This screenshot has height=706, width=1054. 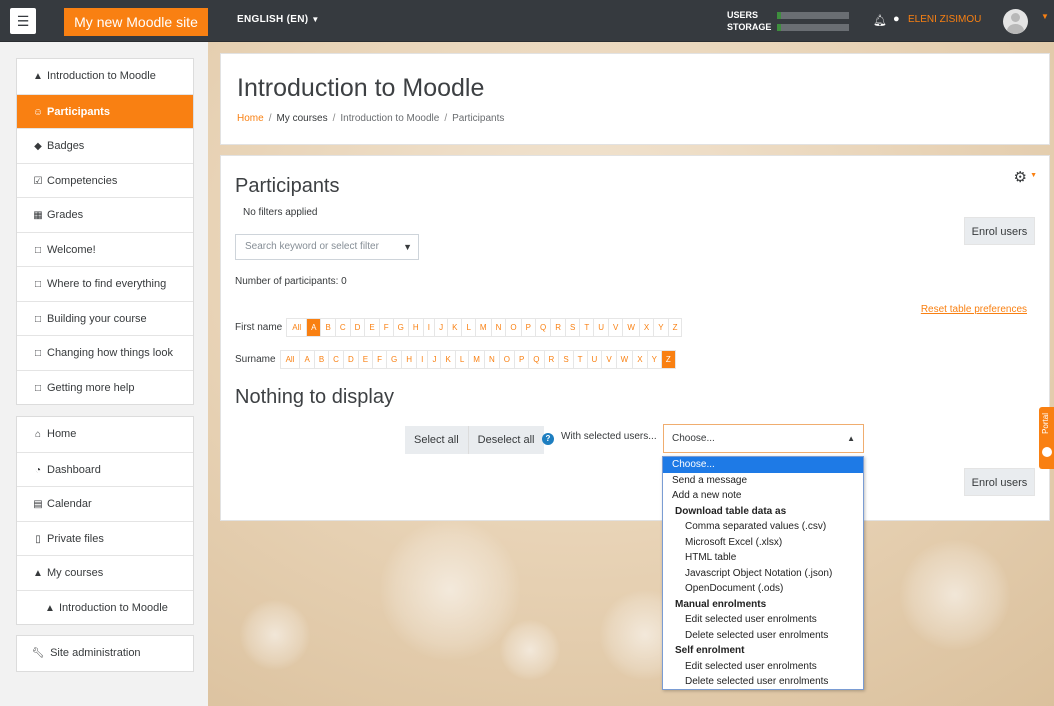 I want to click on firstname-initial-z: Z, so click(x=675, y=327).